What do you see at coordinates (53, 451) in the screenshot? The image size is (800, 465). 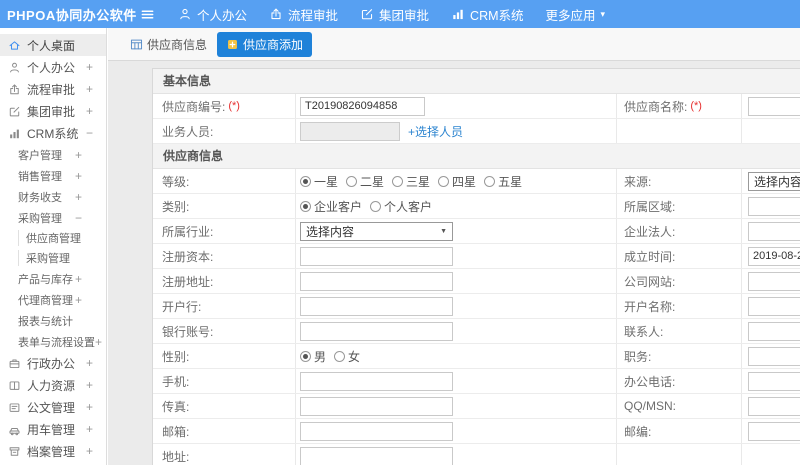 I see `sidebar-item-archive-mgmt: 档案管理 +` at bounding box center [53, 451].